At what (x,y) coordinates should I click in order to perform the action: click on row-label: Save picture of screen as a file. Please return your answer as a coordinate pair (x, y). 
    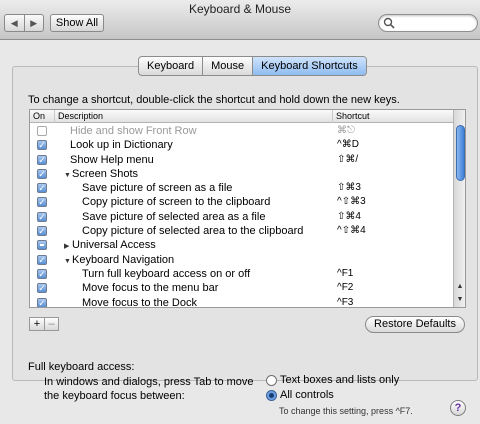
    Looking at the image, I should click on (157, 188).